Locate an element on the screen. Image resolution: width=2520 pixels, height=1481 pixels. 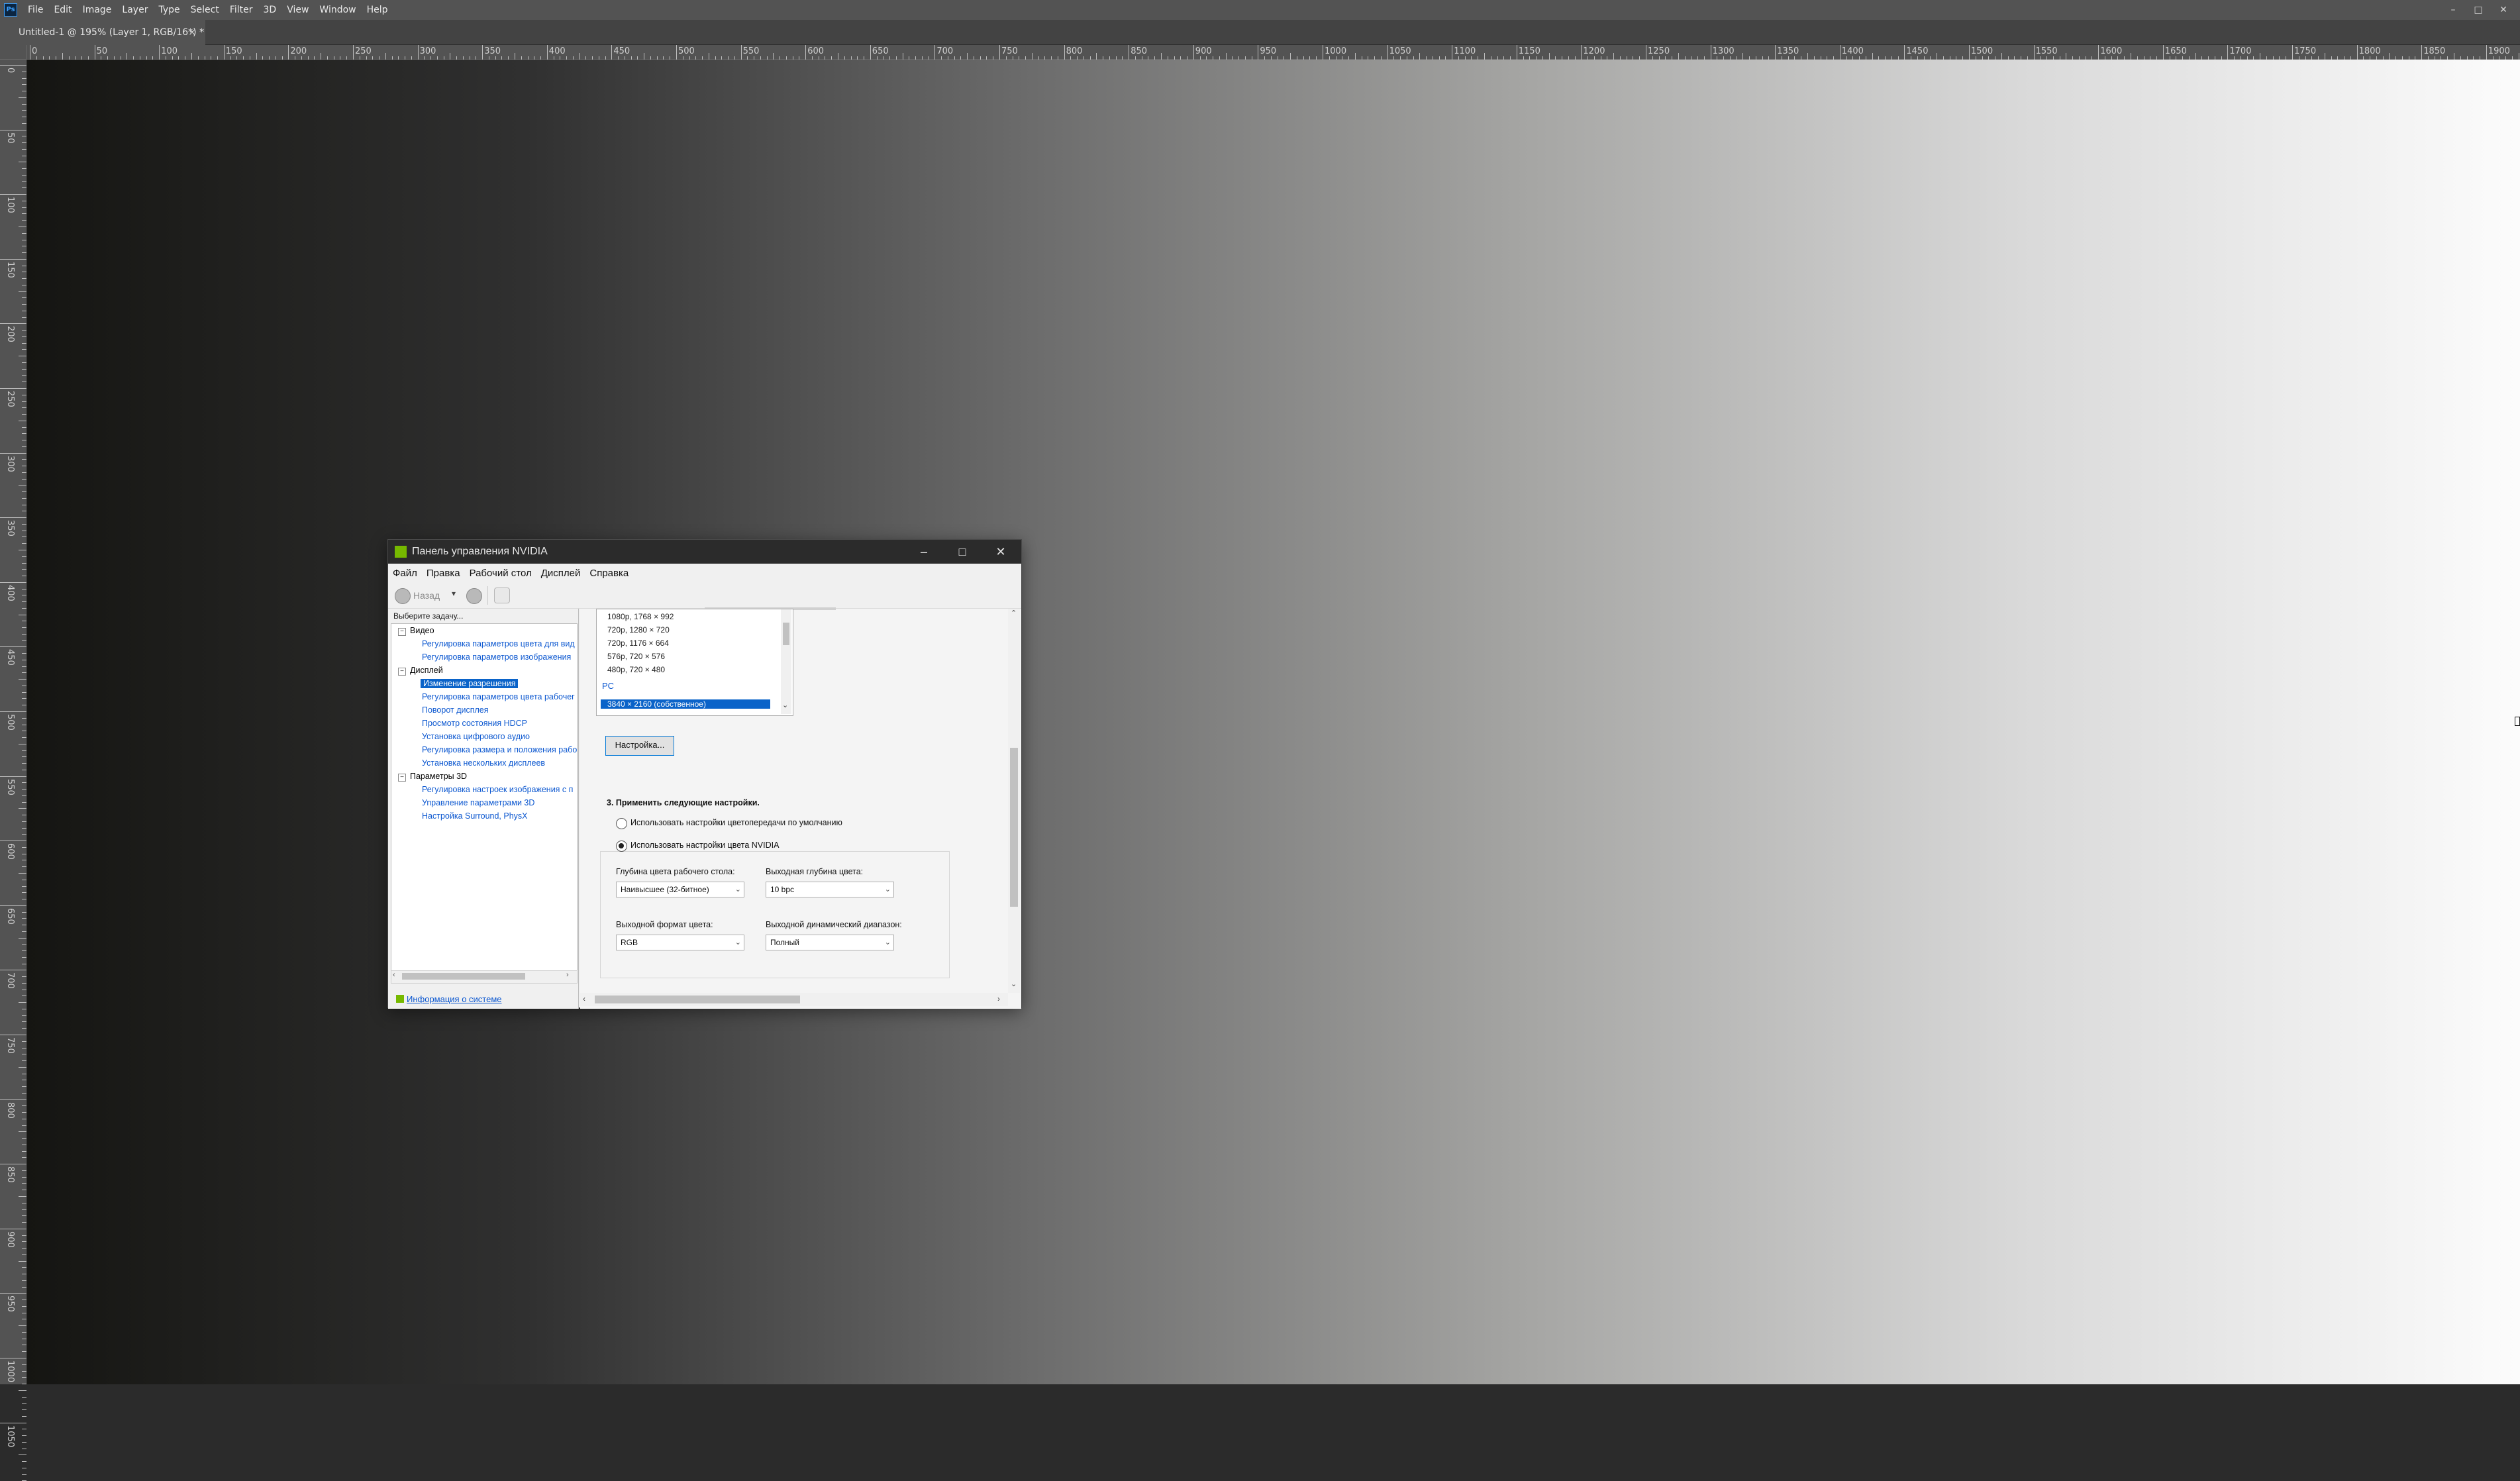
menu-3d: 3D is located at coordinates (270, 10).